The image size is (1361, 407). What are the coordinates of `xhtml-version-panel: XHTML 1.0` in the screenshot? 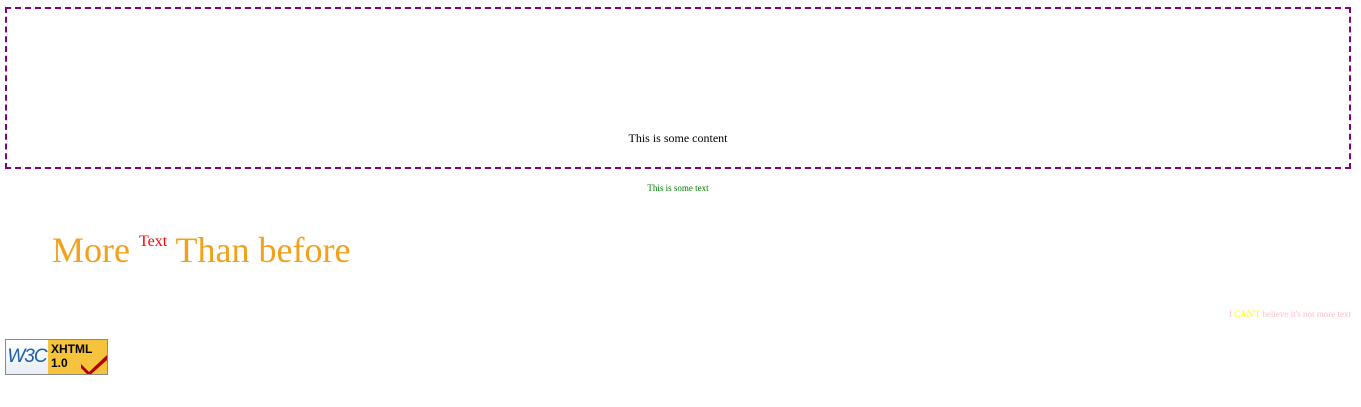 It's located at (77, 357).